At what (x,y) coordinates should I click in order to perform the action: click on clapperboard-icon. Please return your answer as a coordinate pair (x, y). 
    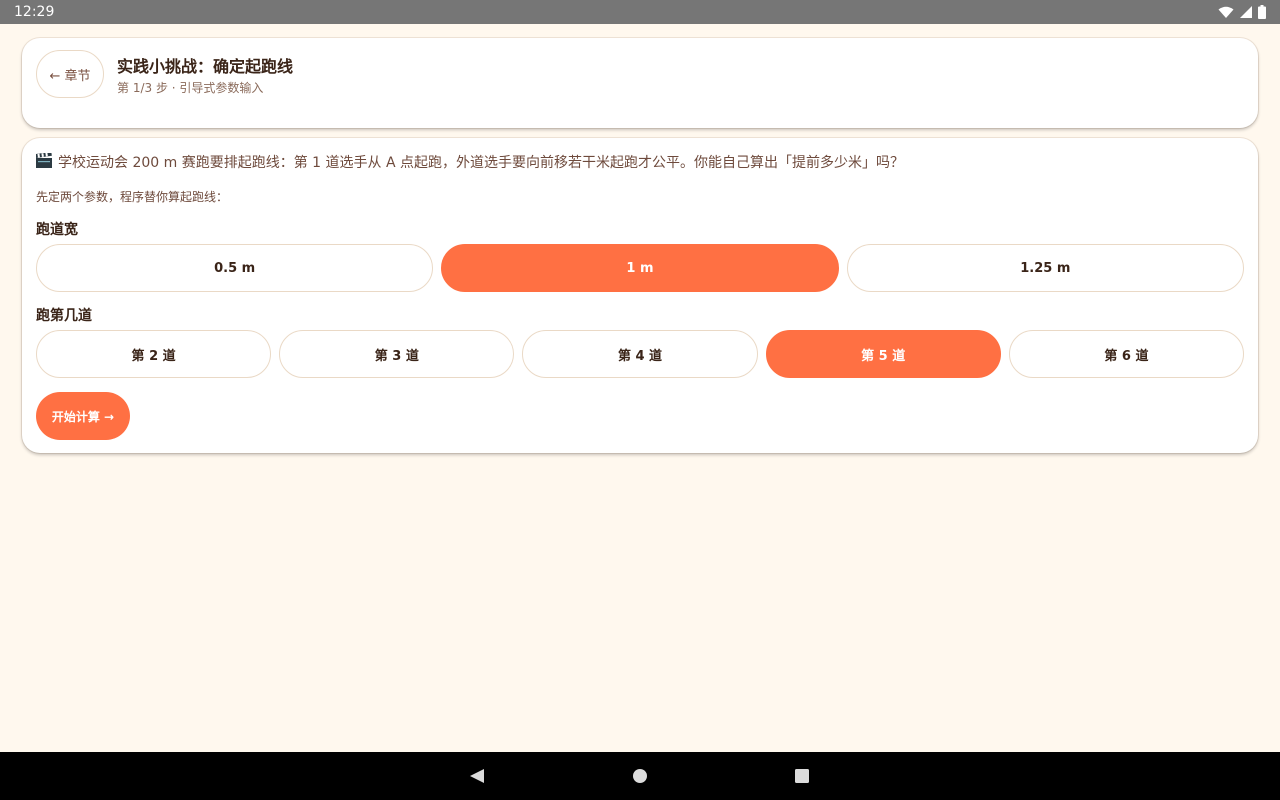
    Looking at the image, I should click on (43, 161).